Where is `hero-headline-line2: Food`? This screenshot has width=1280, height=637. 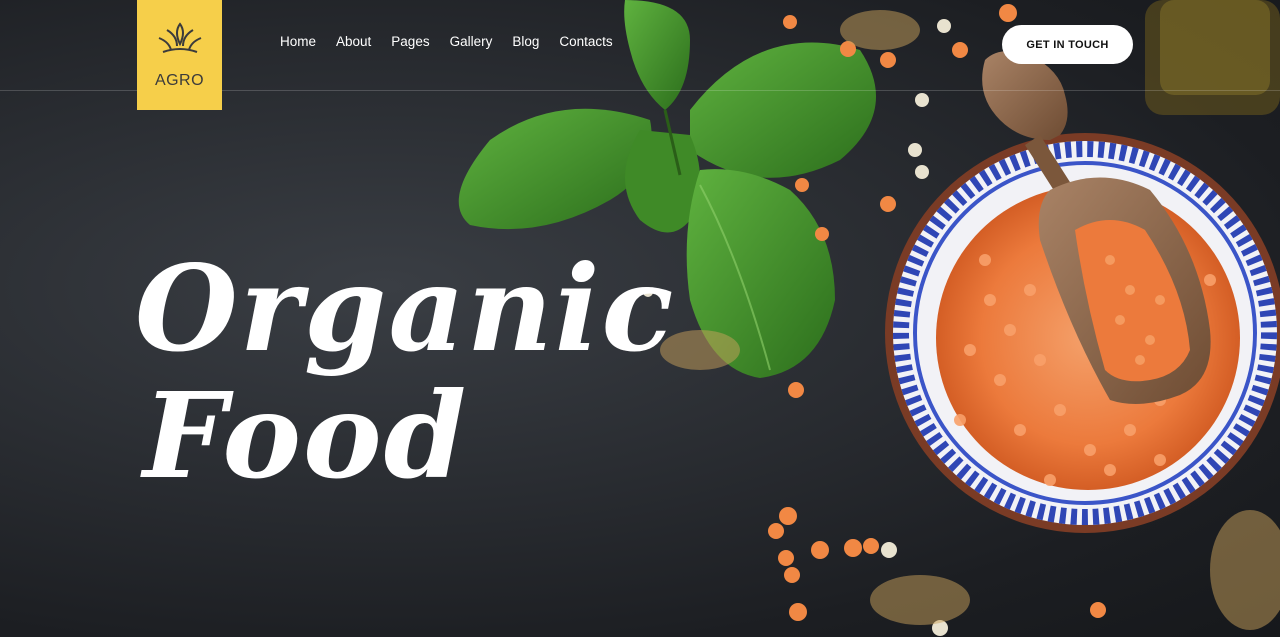 hero-headline-line2: Food is located at coordinates (306, 436).